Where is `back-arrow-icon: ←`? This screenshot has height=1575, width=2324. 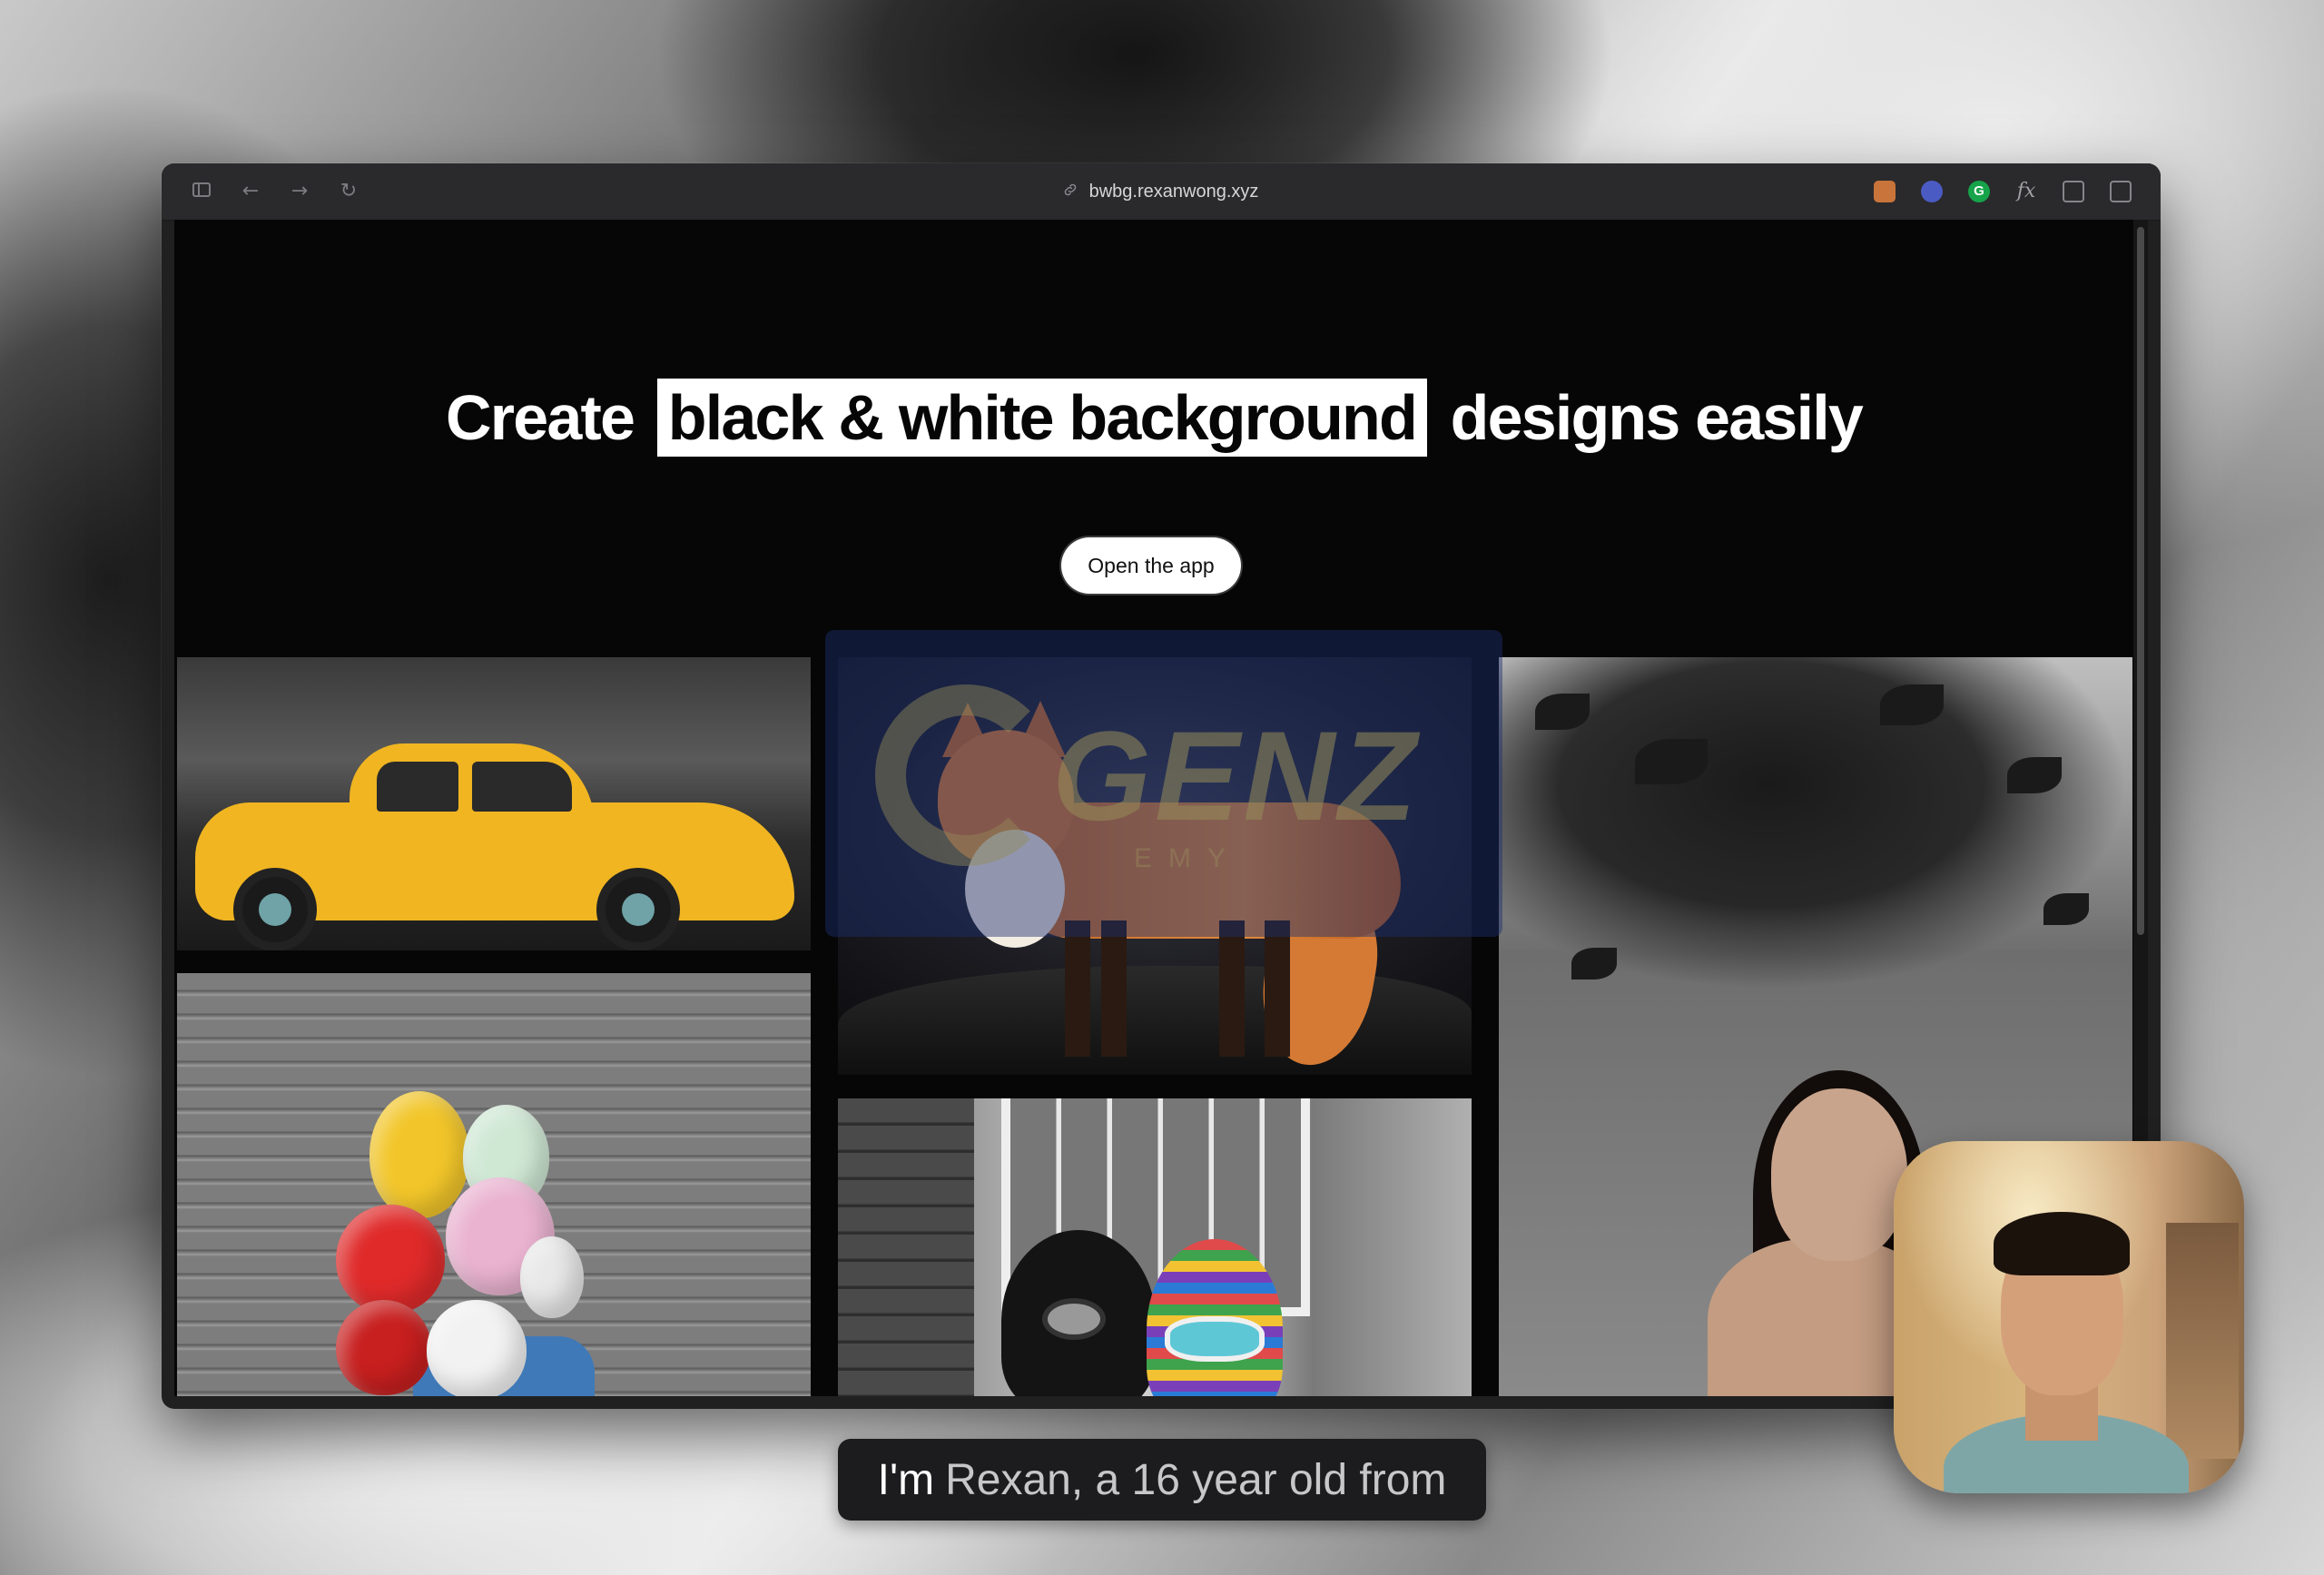 back-arrow-icon: ← is located at coordinates (250, 192).